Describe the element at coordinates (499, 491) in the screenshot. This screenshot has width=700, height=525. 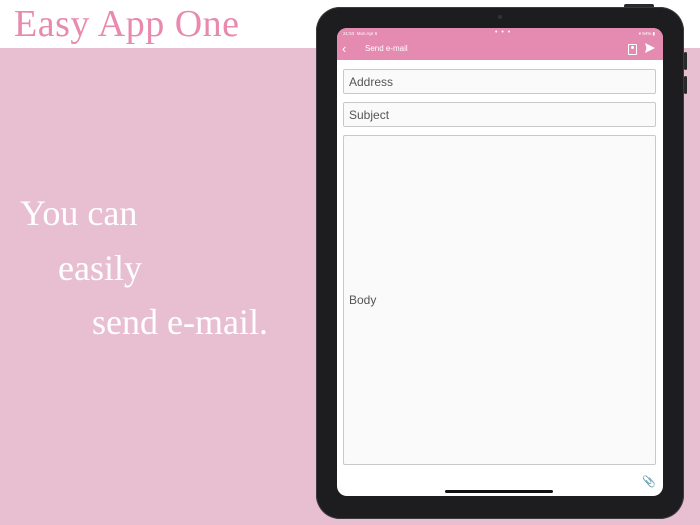
I see `home-indicator` at that location.